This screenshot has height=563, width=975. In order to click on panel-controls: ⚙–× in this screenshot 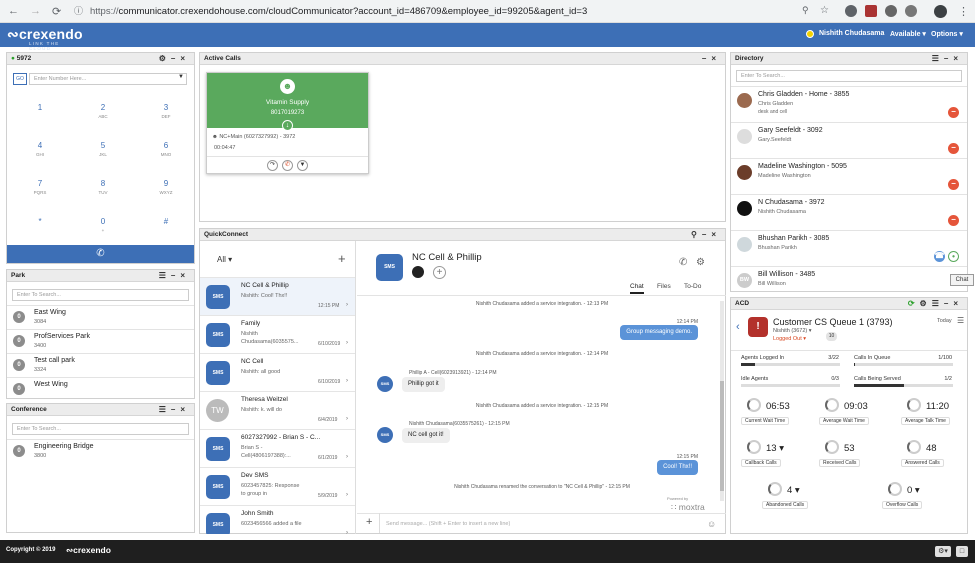, I will do `click(174, 59)`.